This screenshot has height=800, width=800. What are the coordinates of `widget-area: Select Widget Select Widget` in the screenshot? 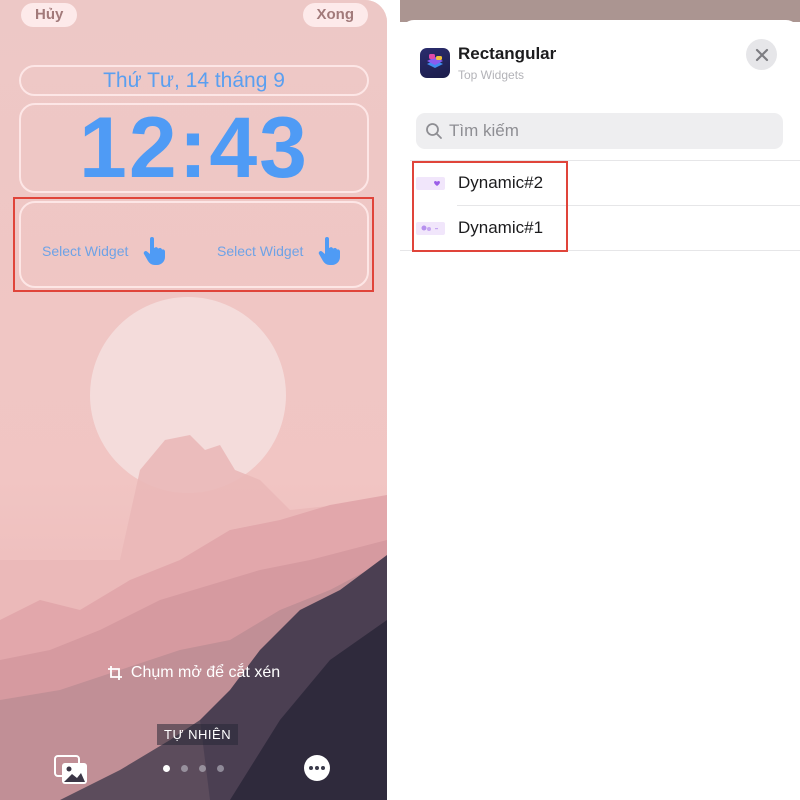 It's located at (194, 244).